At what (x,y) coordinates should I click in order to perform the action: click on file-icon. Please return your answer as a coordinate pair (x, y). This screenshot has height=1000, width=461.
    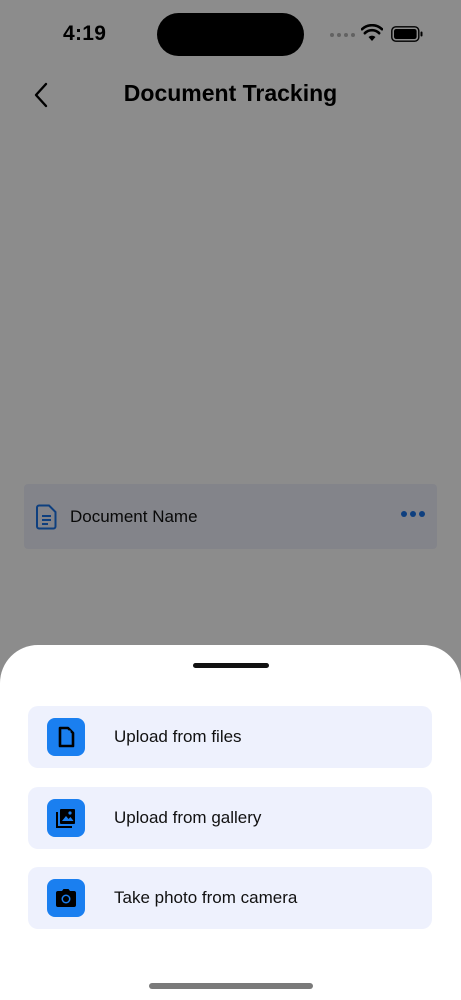
    Looking at the image, I should click on (66, 737).